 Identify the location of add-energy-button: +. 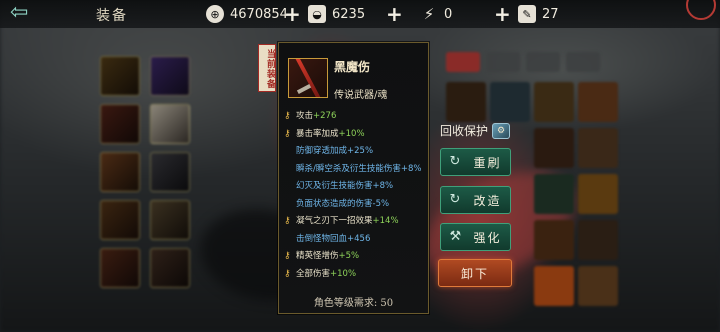
(502, 14).